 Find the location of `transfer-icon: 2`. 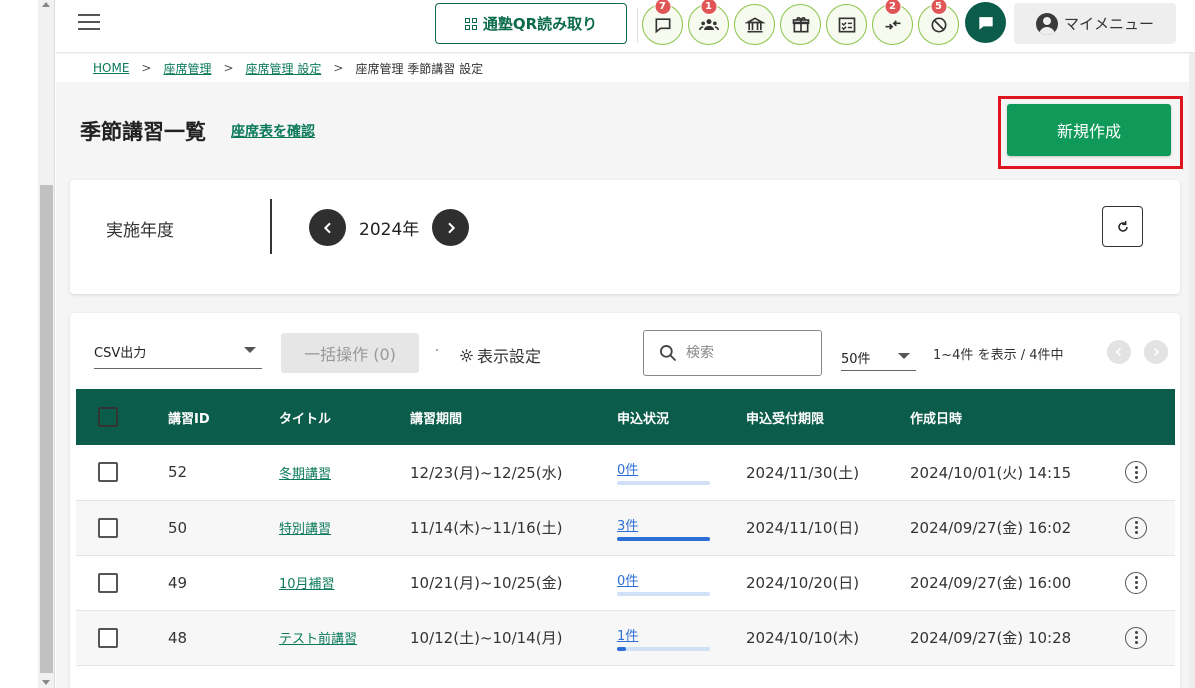

transfer-icon: 2 is located at coordinates (892, 22).